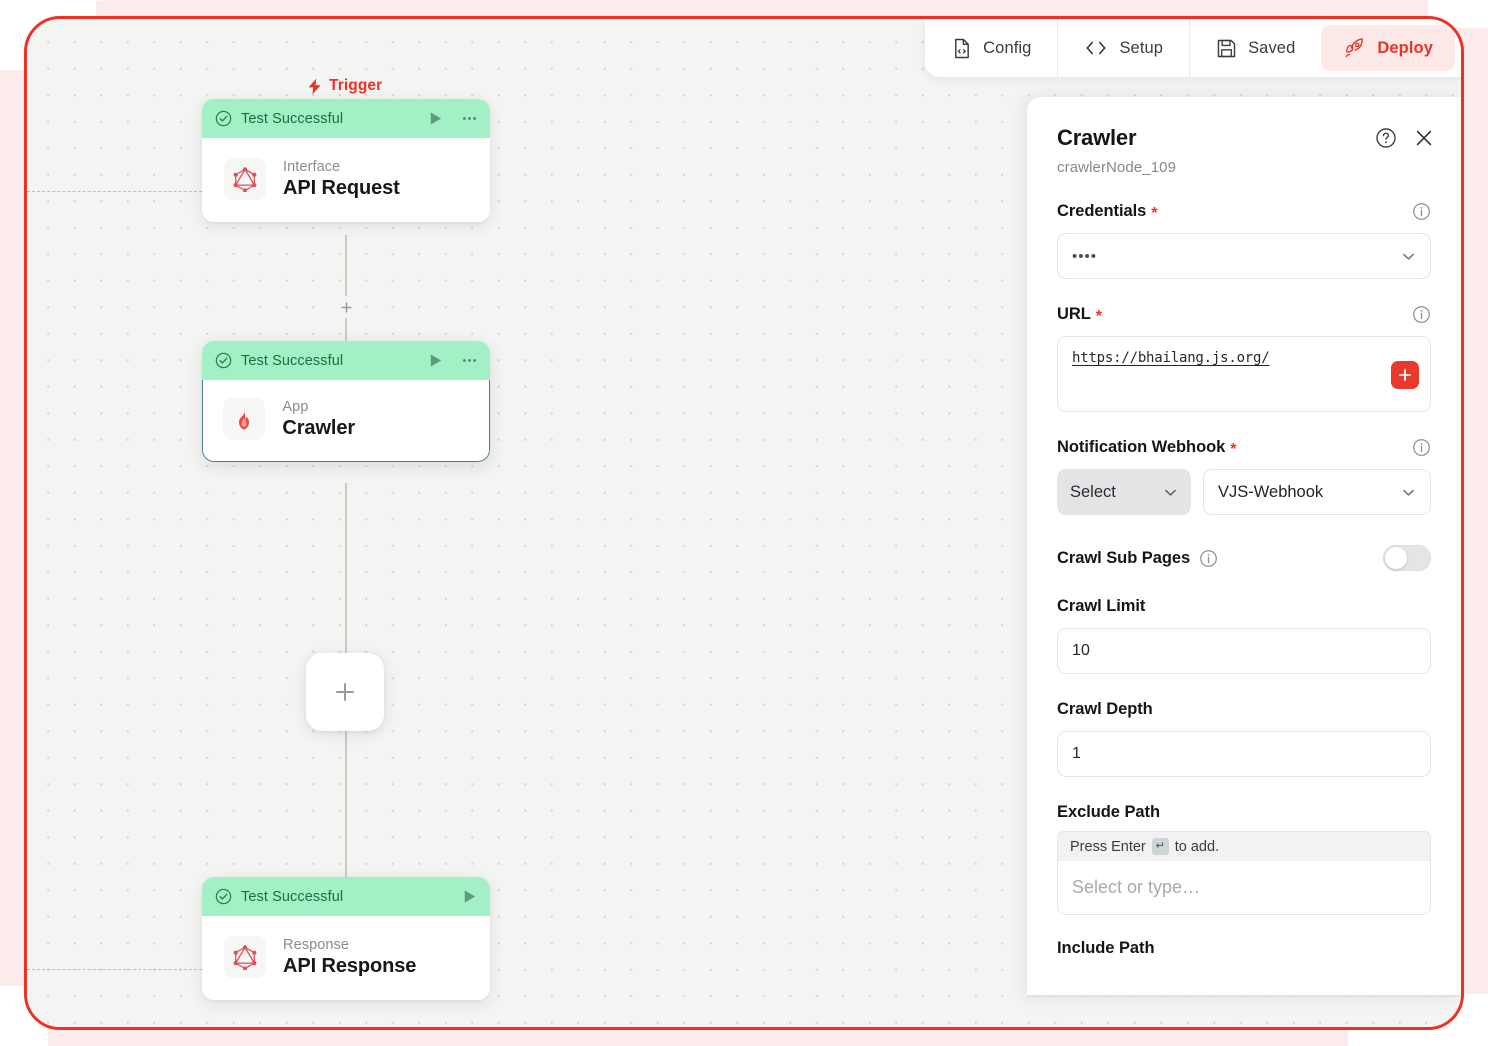  I want to click on crawl-depth-label: Crawl Depth, so click(1105, 709).